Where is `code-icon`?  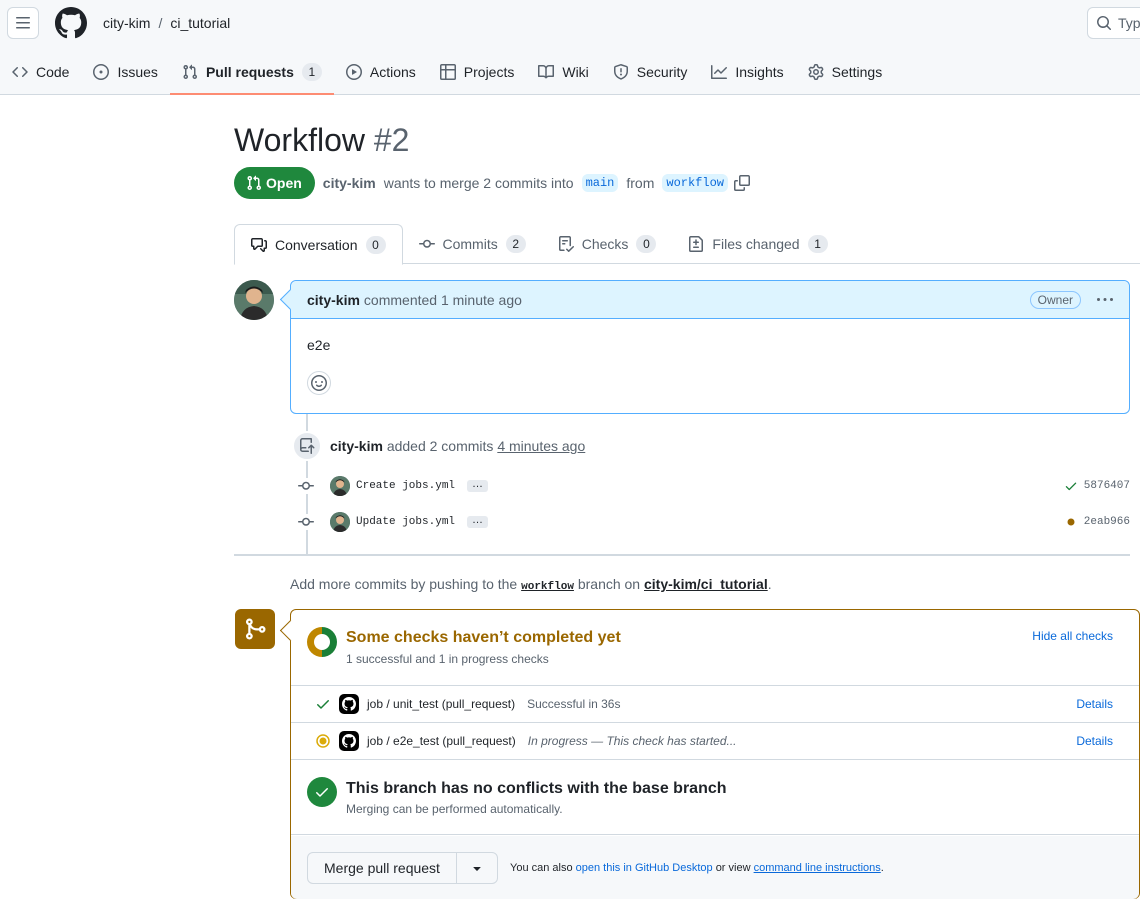
code-icon is located at coordinates (20, 71).